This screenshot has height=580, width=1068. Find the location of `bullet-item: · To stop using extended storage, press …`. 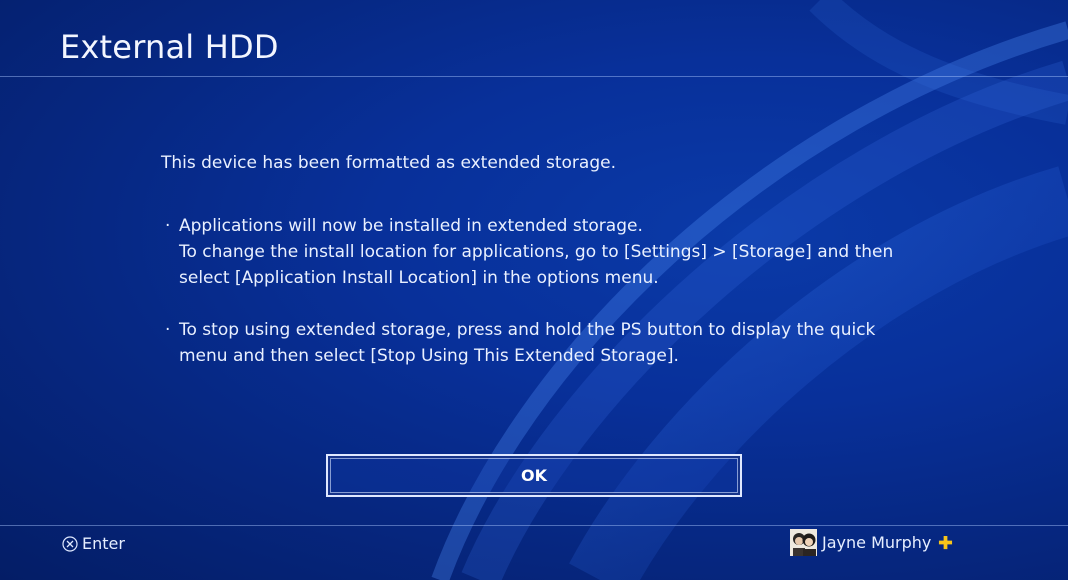

bullet-item: · To stop using extended storage, press … is located at coordinates (541, 343).